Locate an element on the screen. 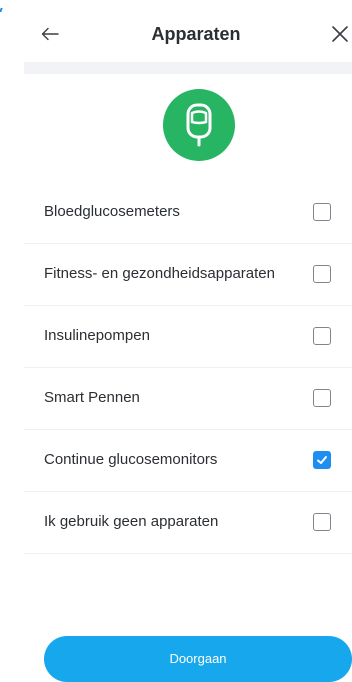 This screenshot has width=352, height=682. device-badge is located at coordinates (199, 125).